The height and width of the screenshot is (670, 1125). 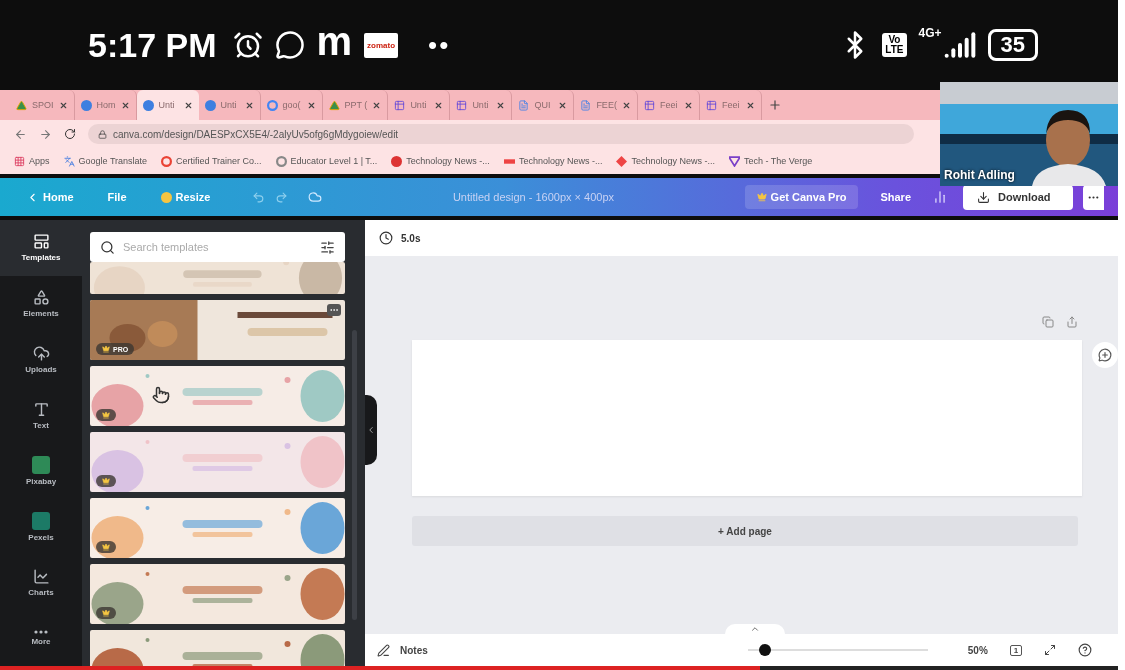 I want to click on side-nav-item: Templates, so click(x=41, y=248).